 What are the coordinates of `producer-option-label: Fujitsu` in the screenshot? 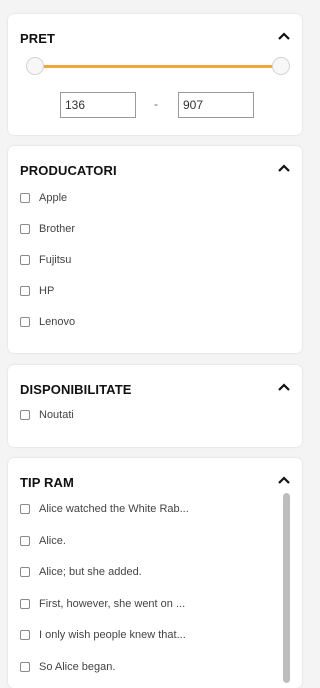 It's located at (55, 260).